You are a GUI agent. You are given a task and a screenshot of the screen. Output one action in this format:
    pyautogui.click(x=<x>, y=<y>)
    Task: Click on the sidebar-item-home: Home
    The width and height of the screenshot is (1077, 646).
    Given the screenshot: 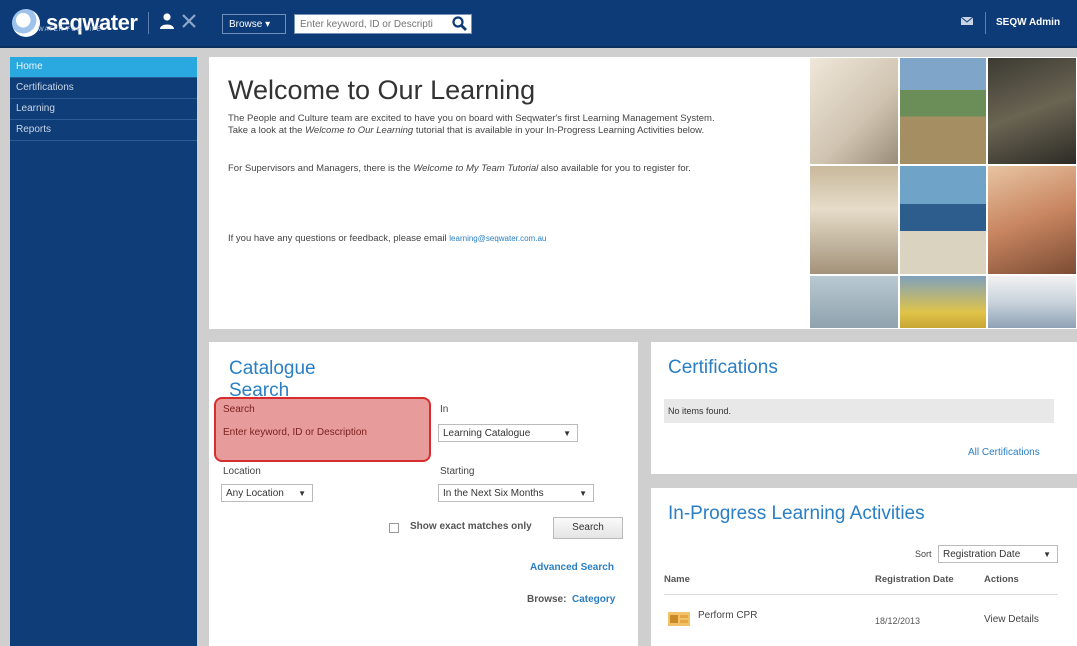 What is the action you would take?
    pyautogui.click(x=103, y=67)
    